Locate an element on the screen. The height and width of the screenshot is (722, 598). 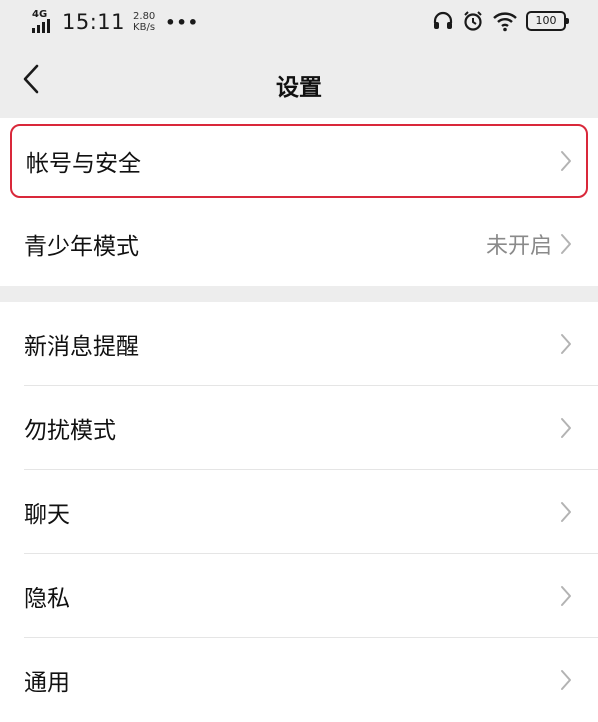
status-right: 100 is located at coordinates (500, 21).